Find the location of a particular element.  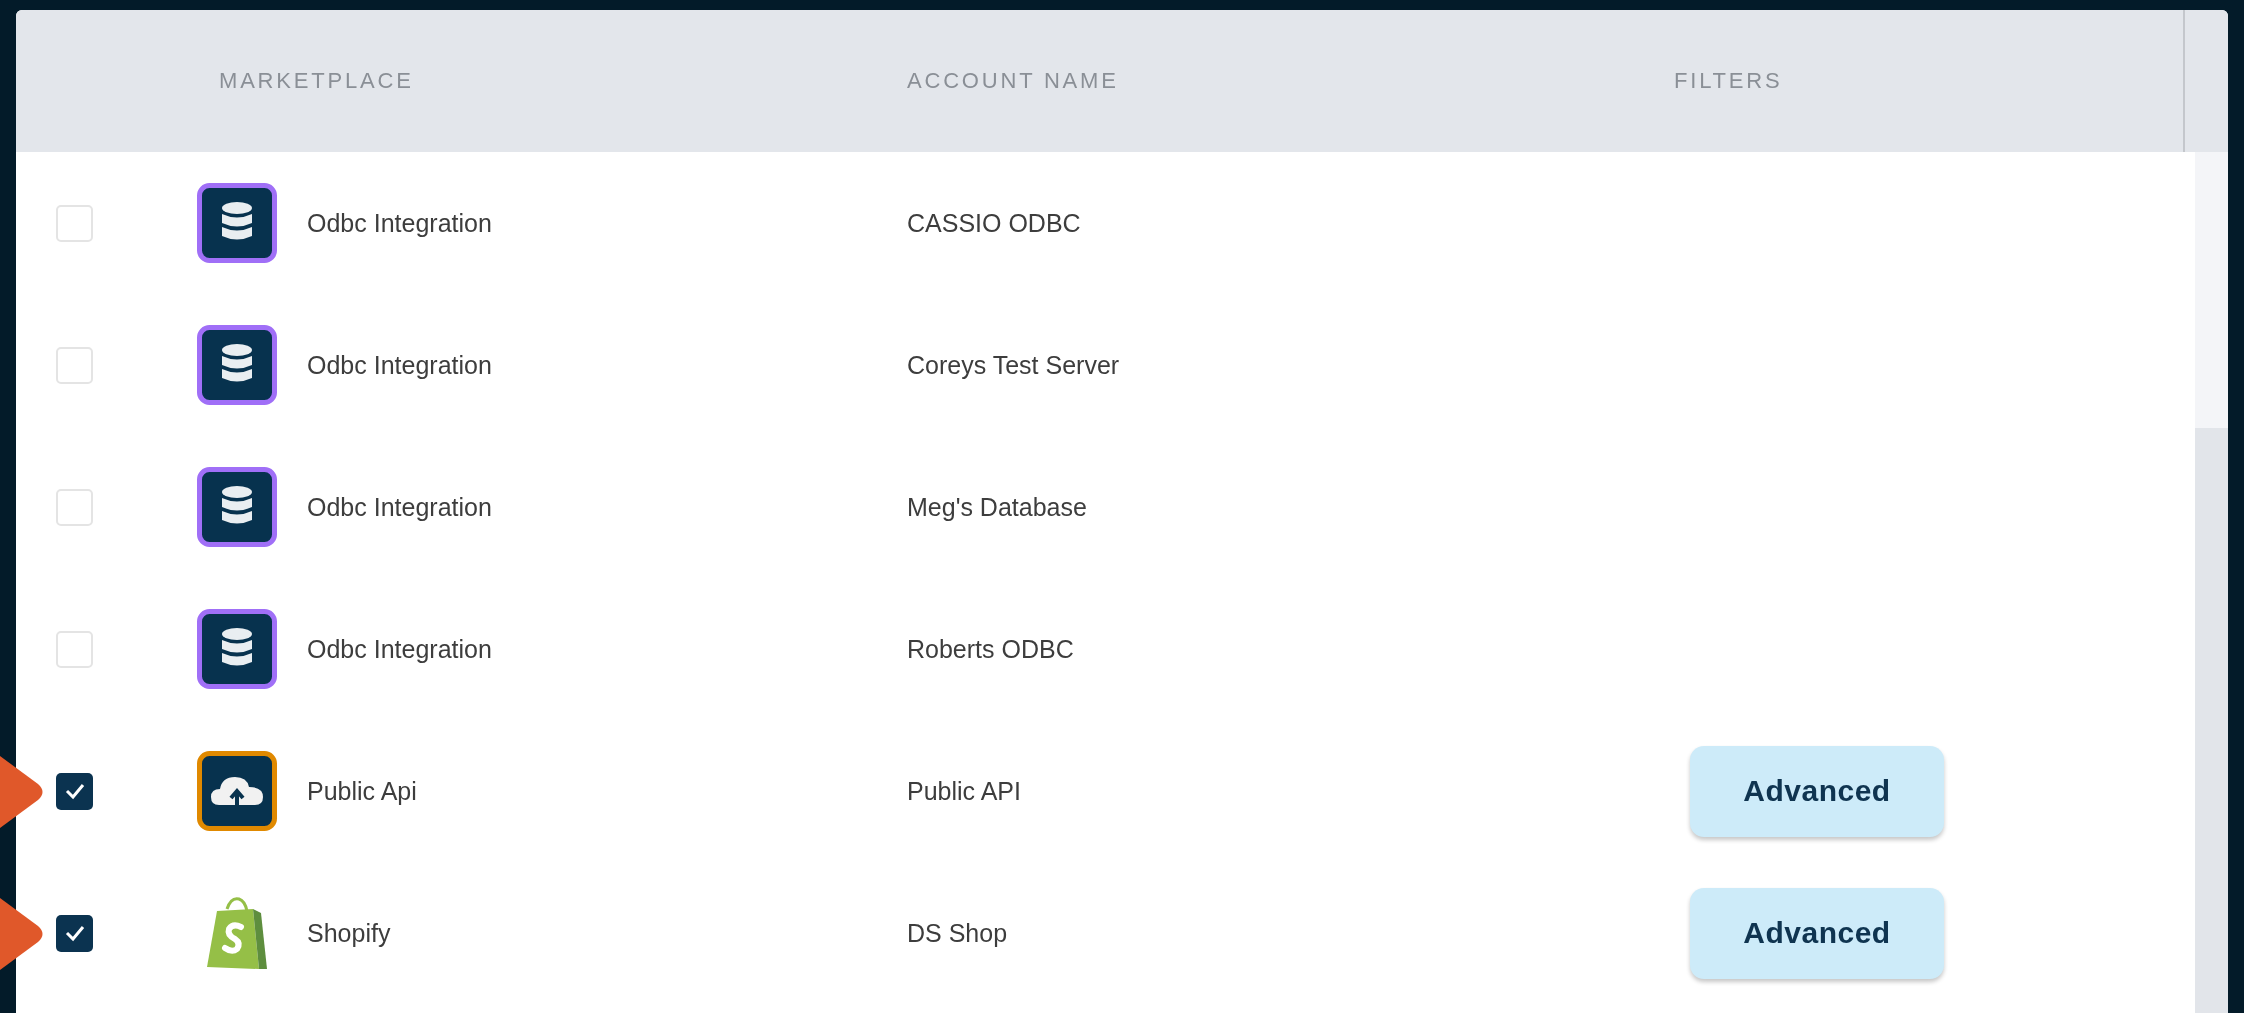

account-name: CASSIO ODBC is located at coordinates (994, 223).